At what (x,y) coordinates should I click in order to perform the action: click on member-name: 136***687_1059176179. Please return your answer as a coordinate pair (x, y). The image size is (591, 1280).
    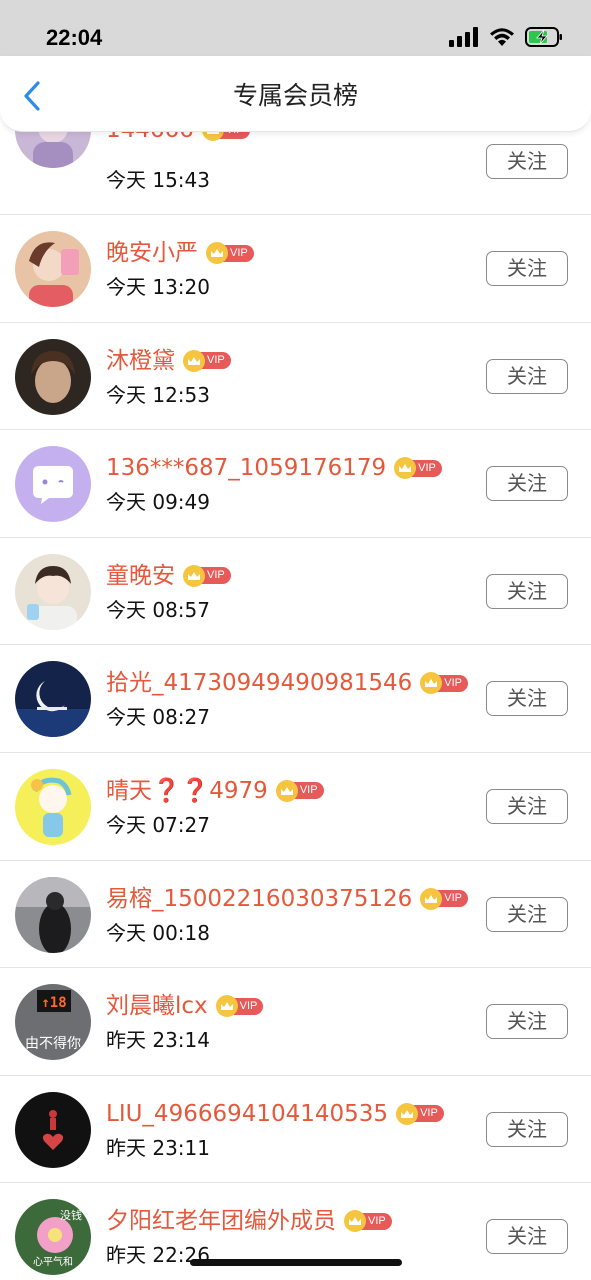
    Looking at the image, I should click on (246, 468).